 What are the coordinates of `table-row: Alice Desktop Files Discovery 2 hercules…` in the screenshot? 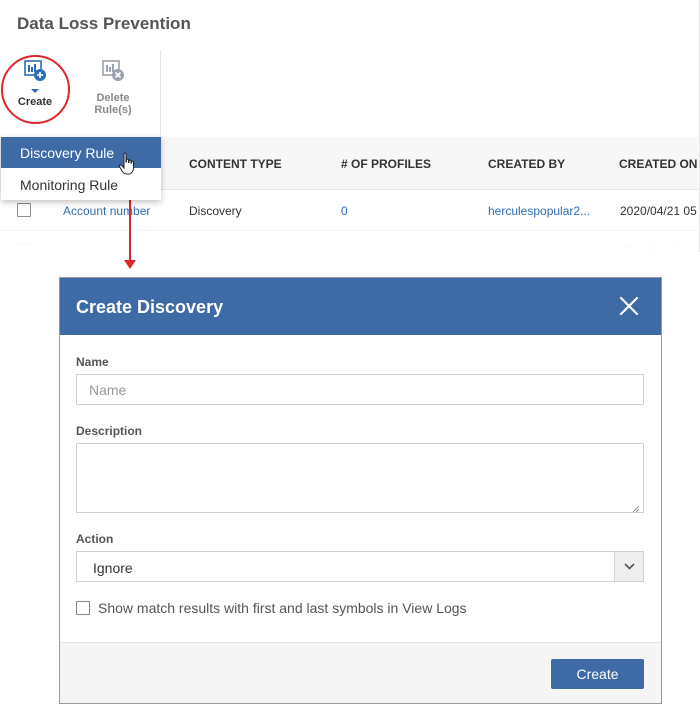 It's located at (349, 241).